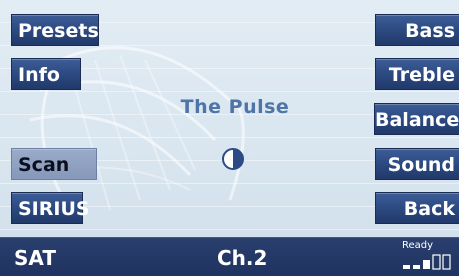 This screenshot has width=459, height=276. What do you see at coordinates (417, 208) in the screenshot?
I see `back-button: Back` at bounding box center [417, 208].